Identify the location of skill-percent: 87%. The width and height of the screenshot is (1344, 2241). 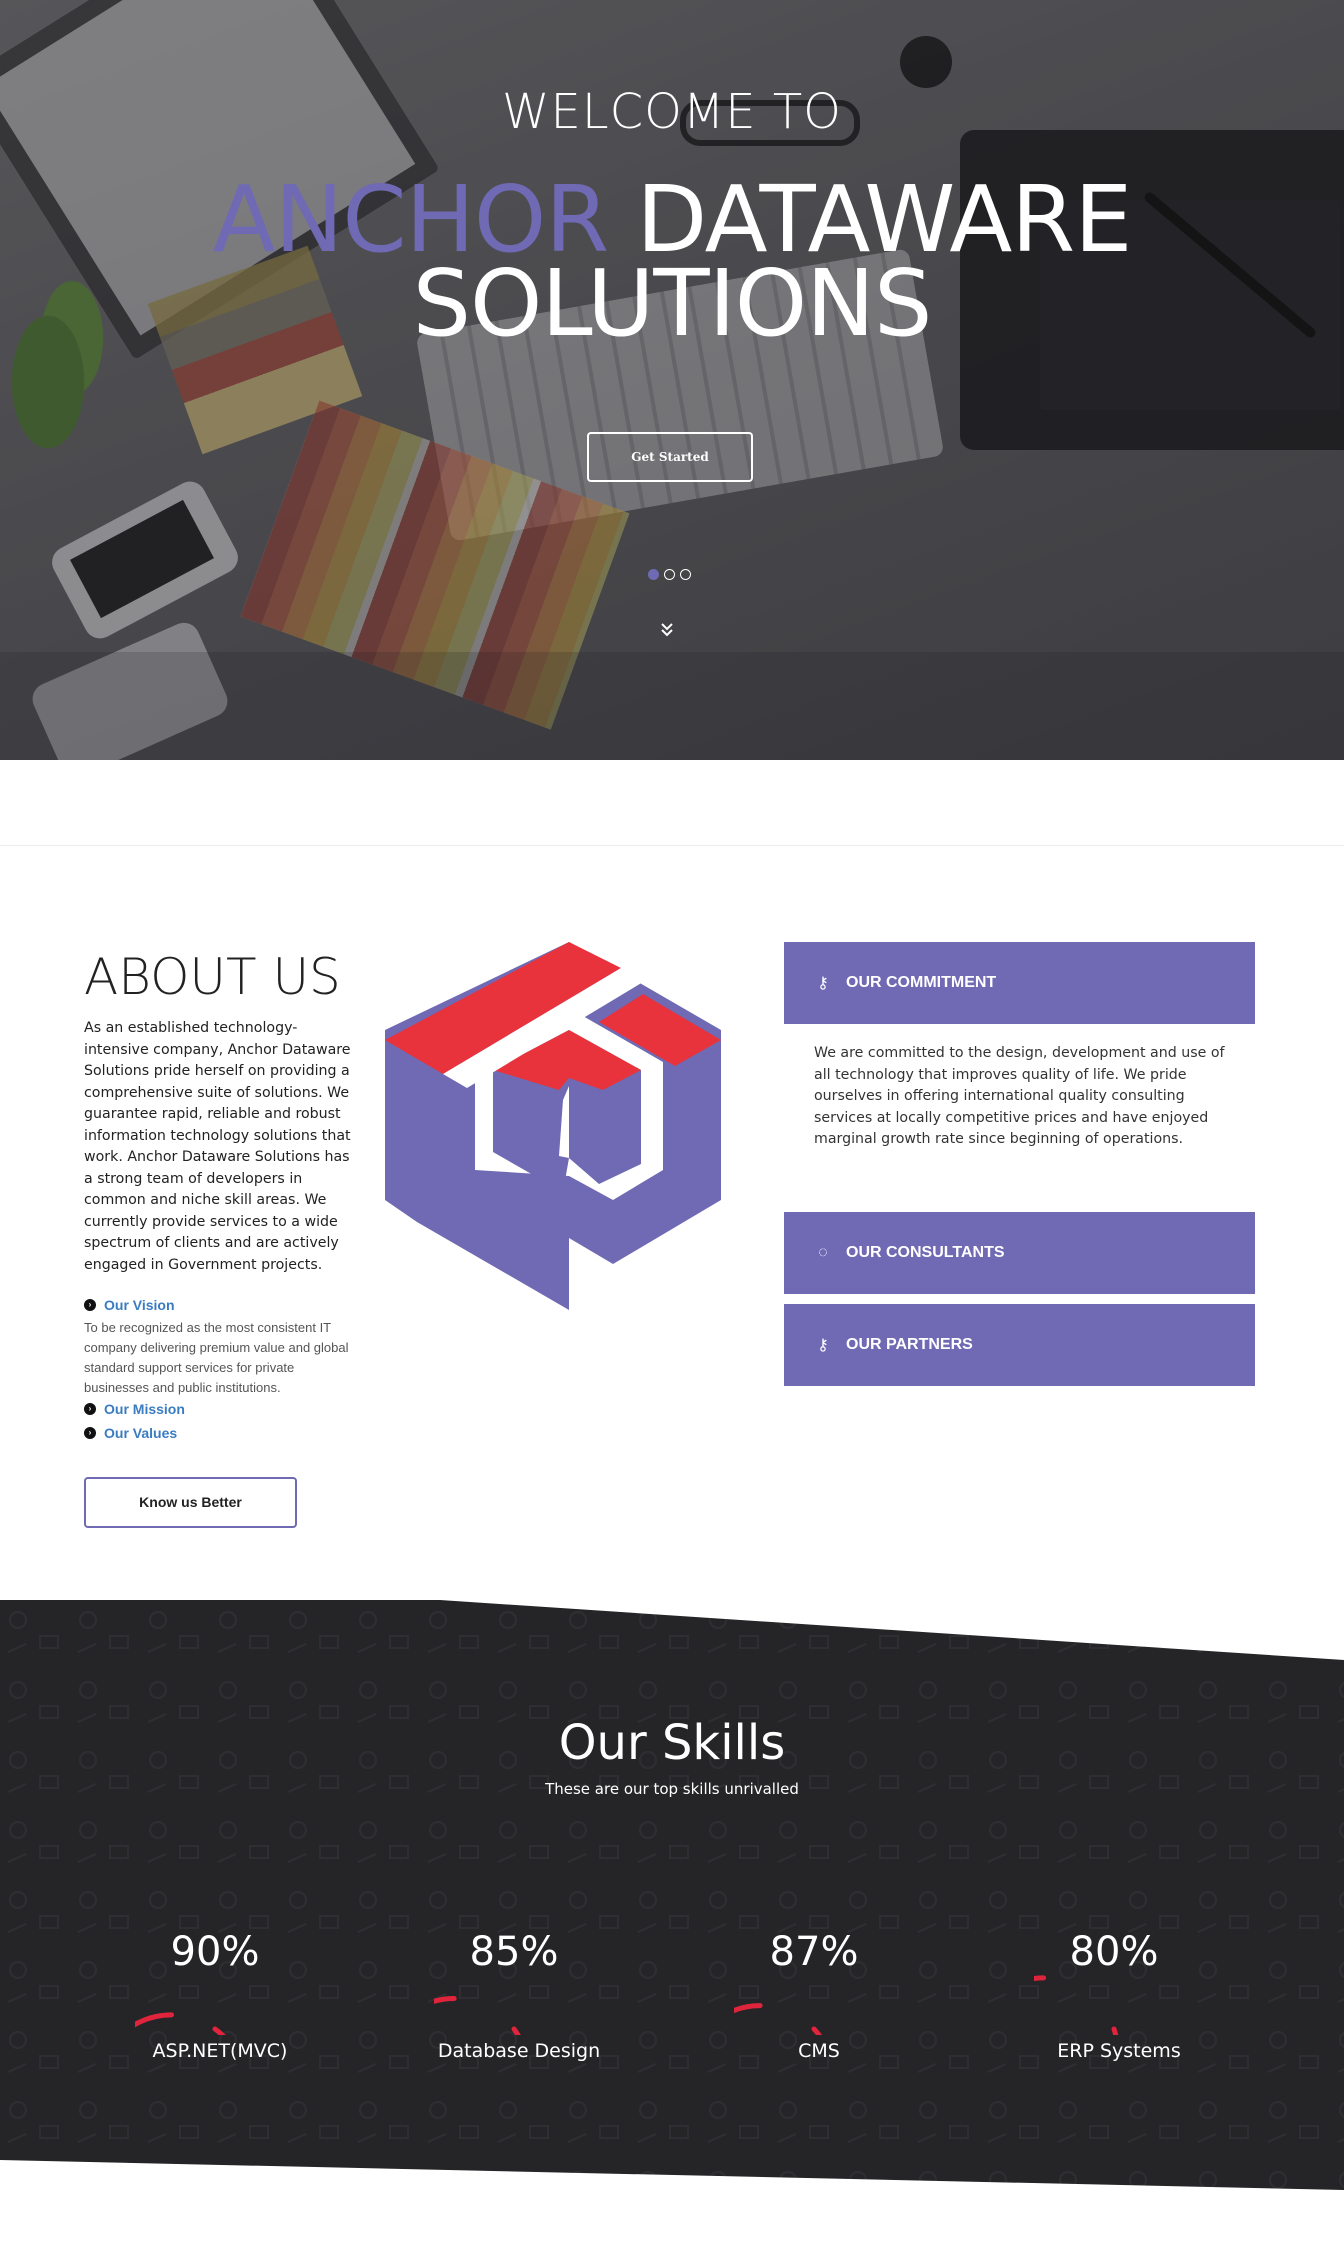
(814, 1952).